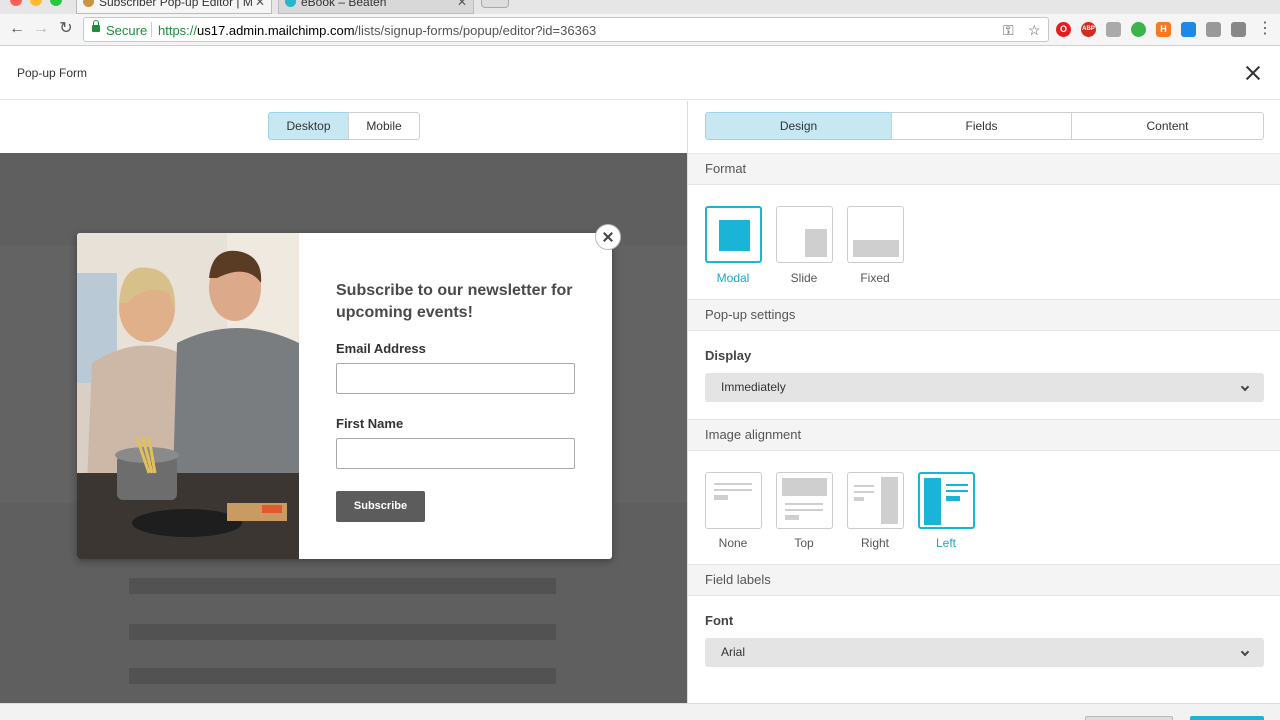 The height and width of the screenshot is (720, 1280). Describe the element at coordinates (733, 500) in the screenshot. I see `align-none-option` at that location.